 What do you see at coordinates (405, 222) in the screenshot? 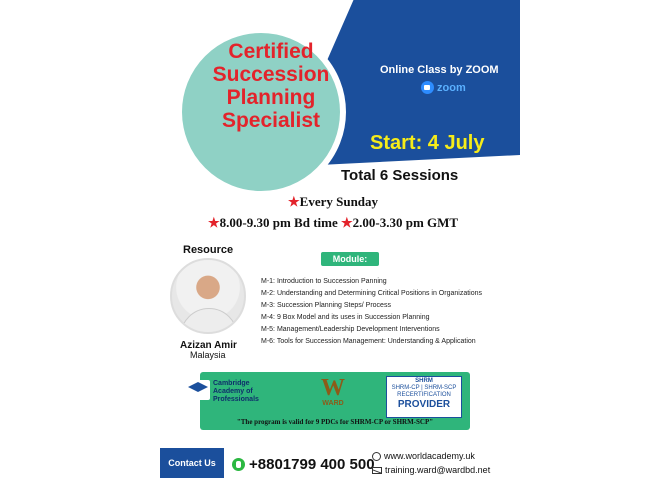
I see `schedule-gmt-text: 2.00-3.30 pm GMT` at bounding box center [405, 222].